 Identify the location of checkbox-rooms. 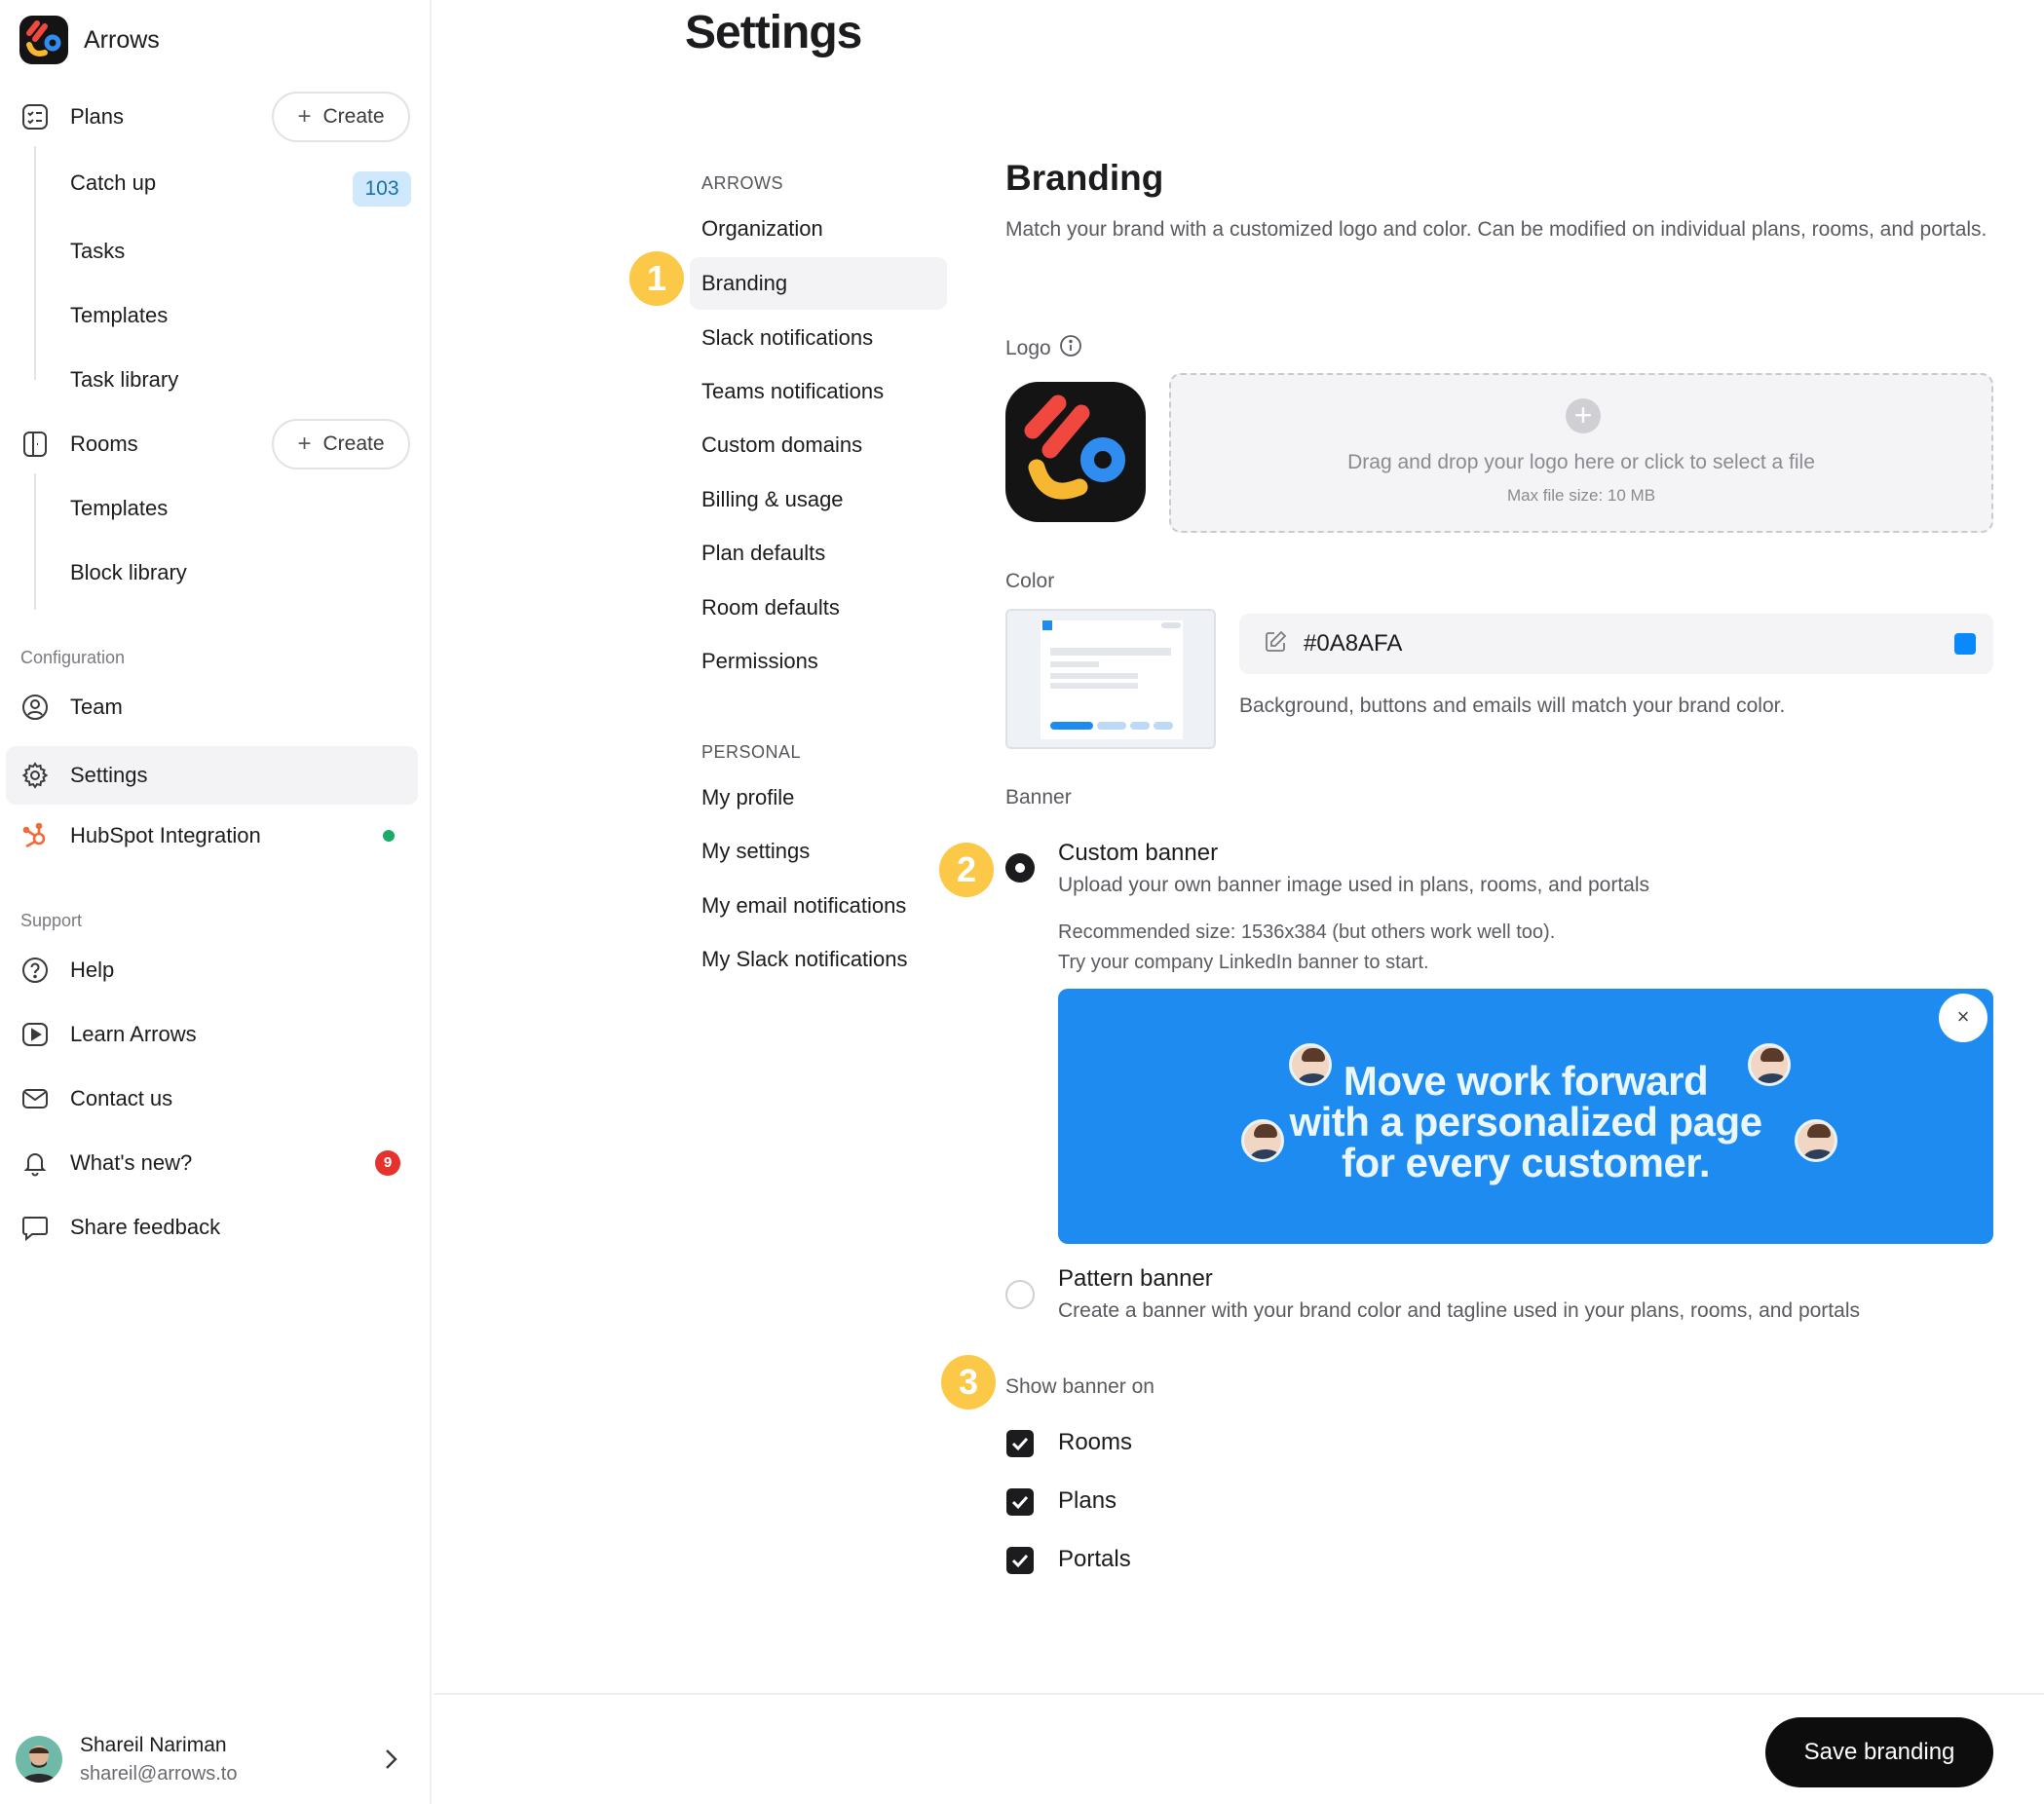
(1020, 1443).